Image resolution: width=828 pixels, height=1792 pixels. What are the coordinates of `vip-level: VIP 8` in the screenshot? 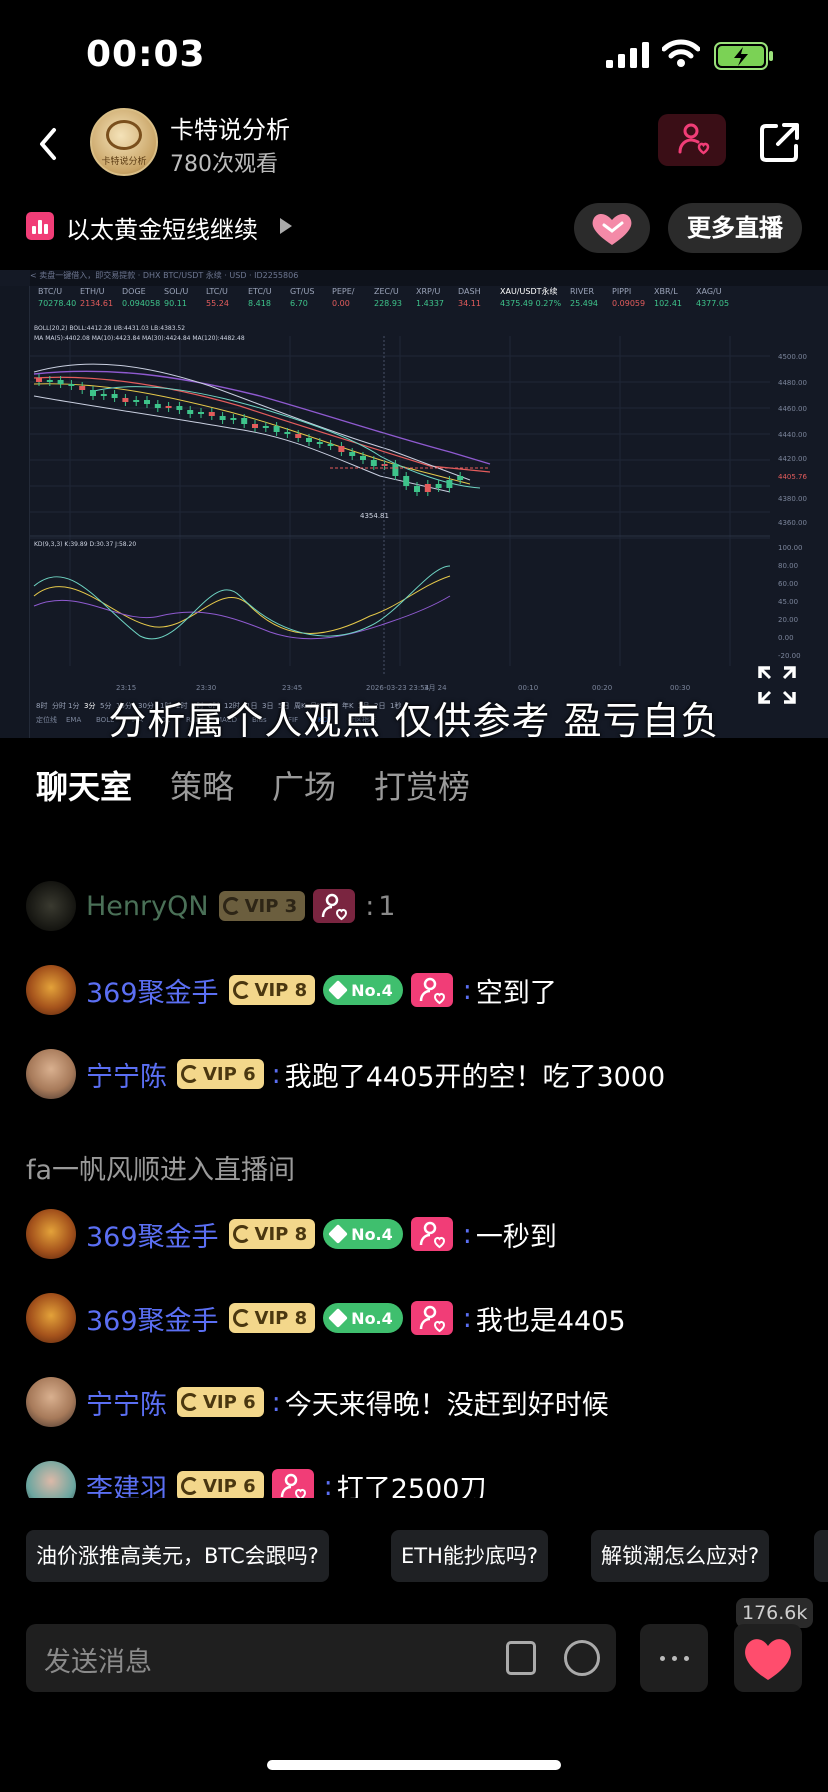 It's located at (281, 990).